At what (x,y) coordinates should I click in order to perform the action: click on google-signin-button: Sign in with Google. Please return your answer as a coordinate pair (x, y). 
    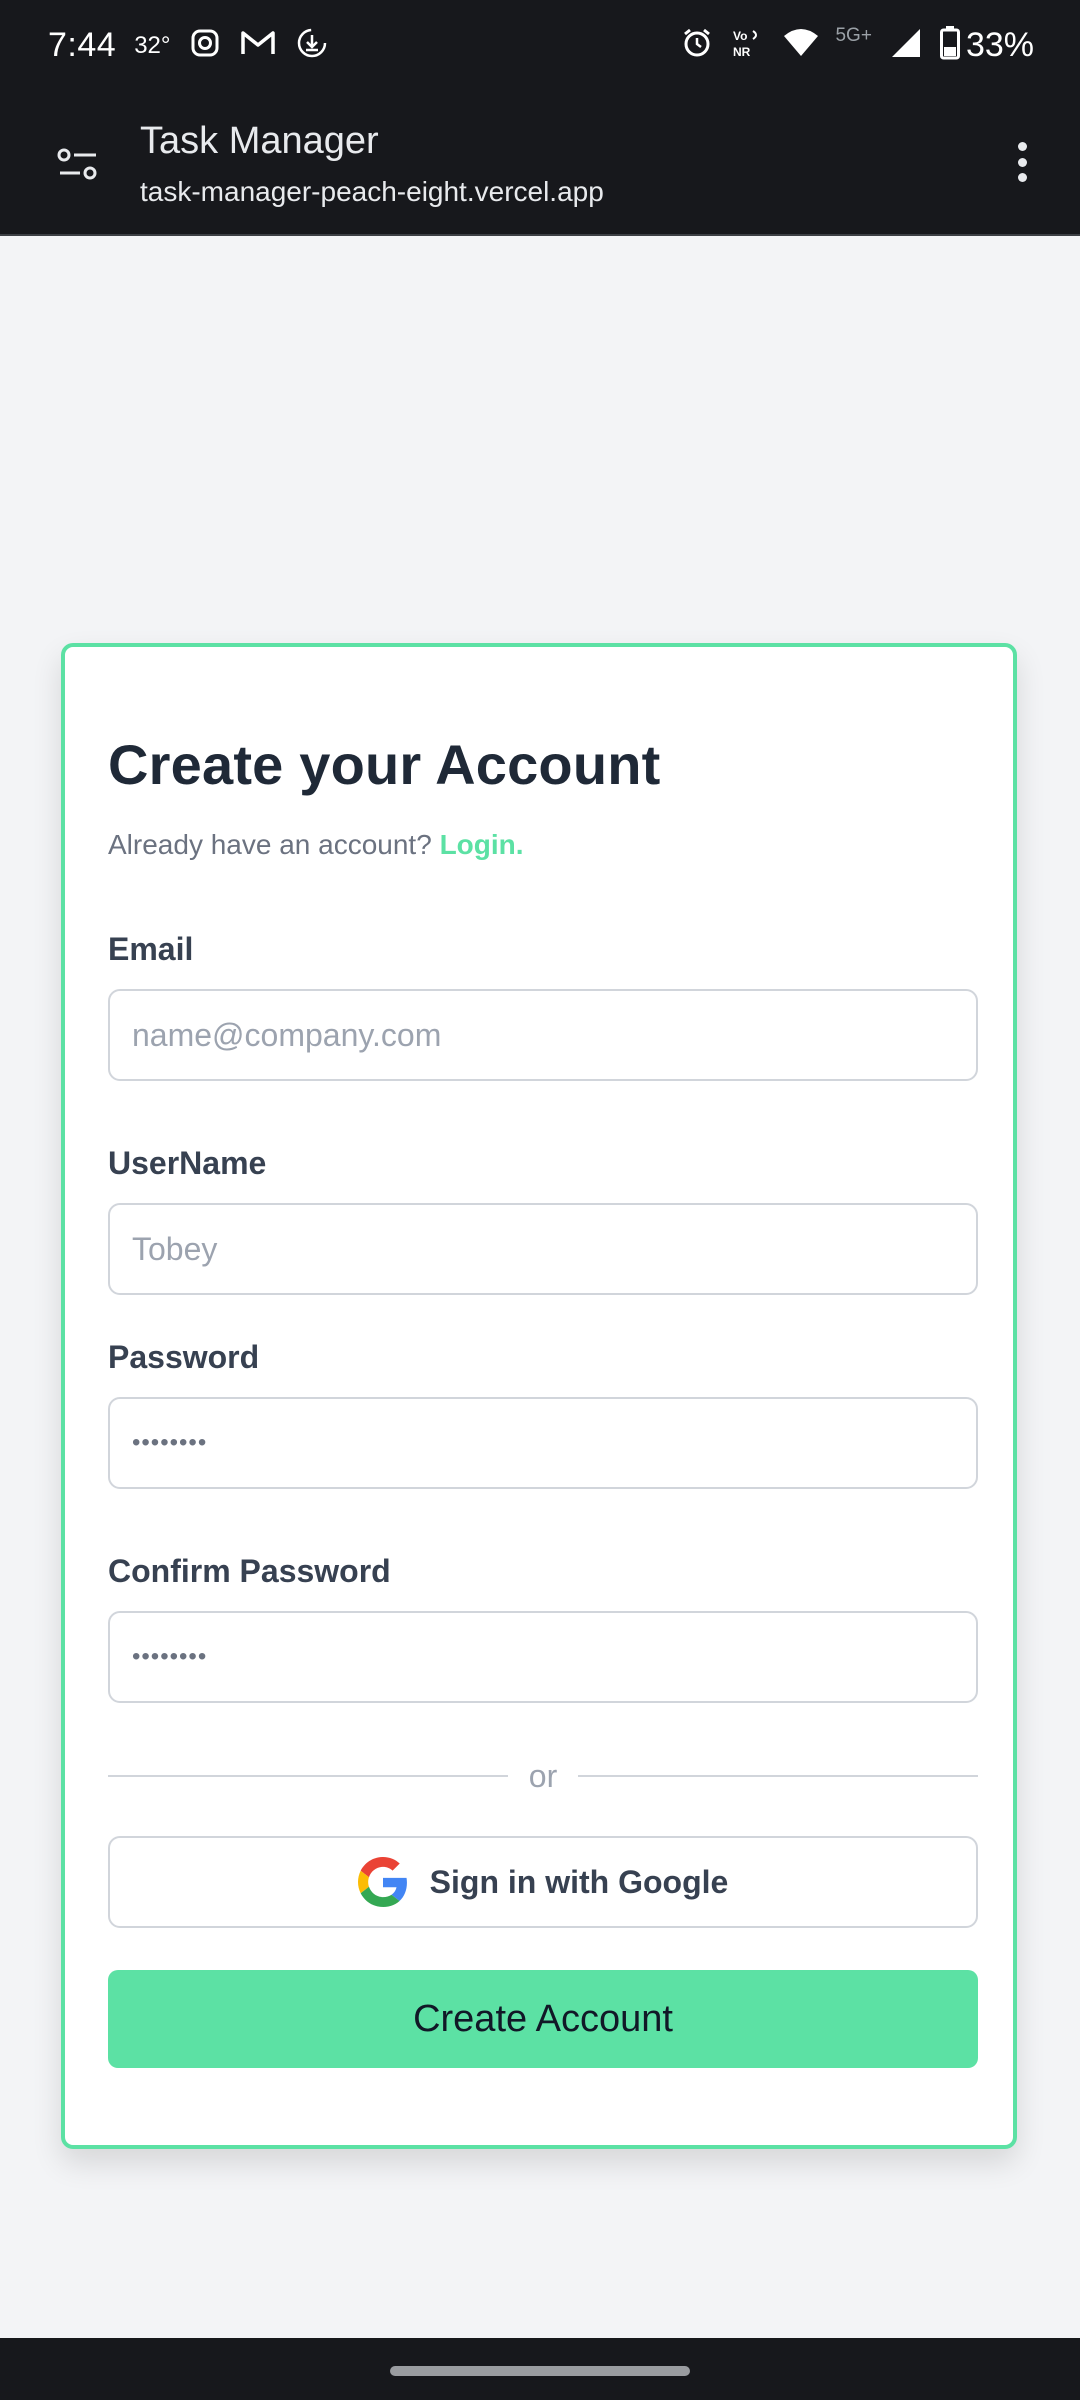
    Looking at the image, I should click on (543, 1882).